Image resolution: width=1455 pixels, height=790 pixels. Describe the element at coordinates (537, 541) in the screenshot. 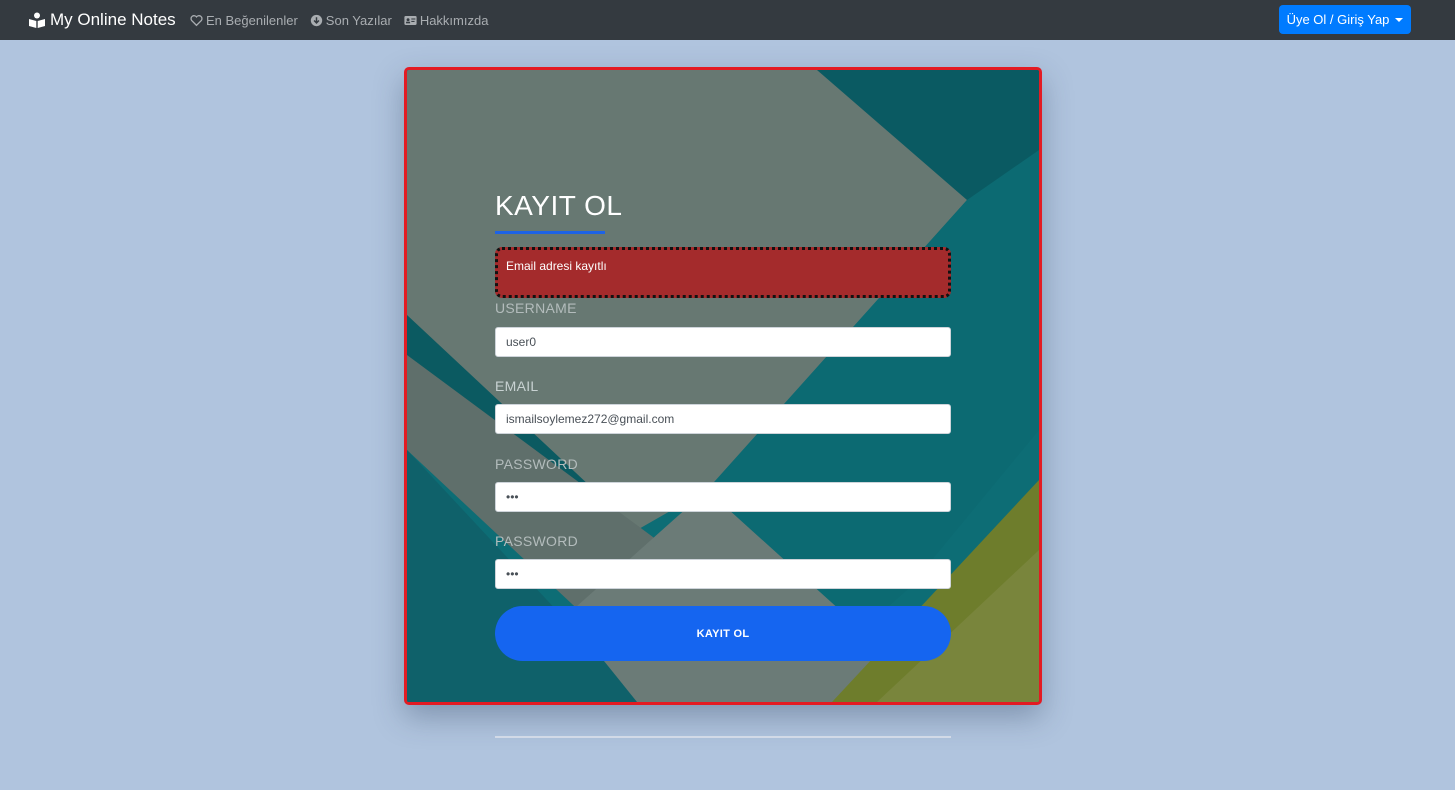

I see `password-confirm-label: PASSWORD` at that location.